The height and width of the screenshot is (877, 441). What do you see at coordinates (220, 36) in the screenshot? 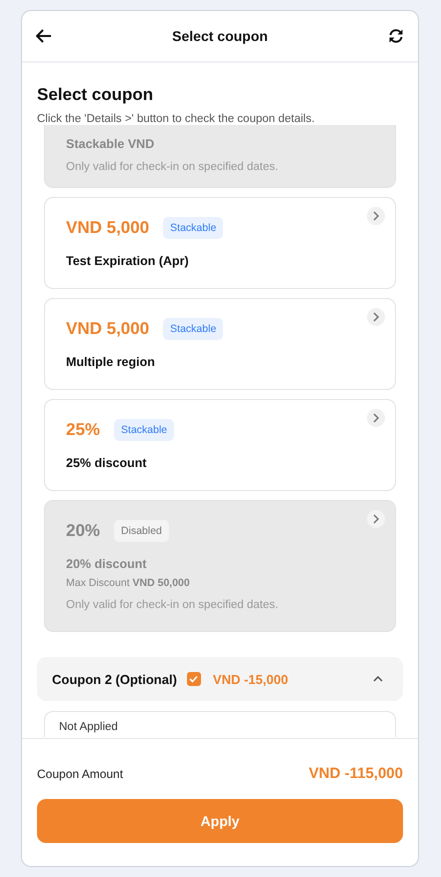
I see `page-title: Select coupon` at bounding box center [220, 36].